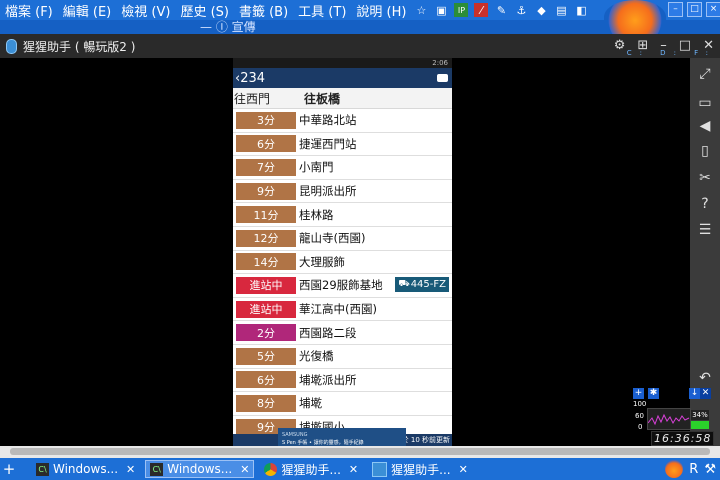 The height and width of the screenshot is (480, 720). I want to click on taskbar-item-4: 猩猩助手... ✕, so click(420, 469).